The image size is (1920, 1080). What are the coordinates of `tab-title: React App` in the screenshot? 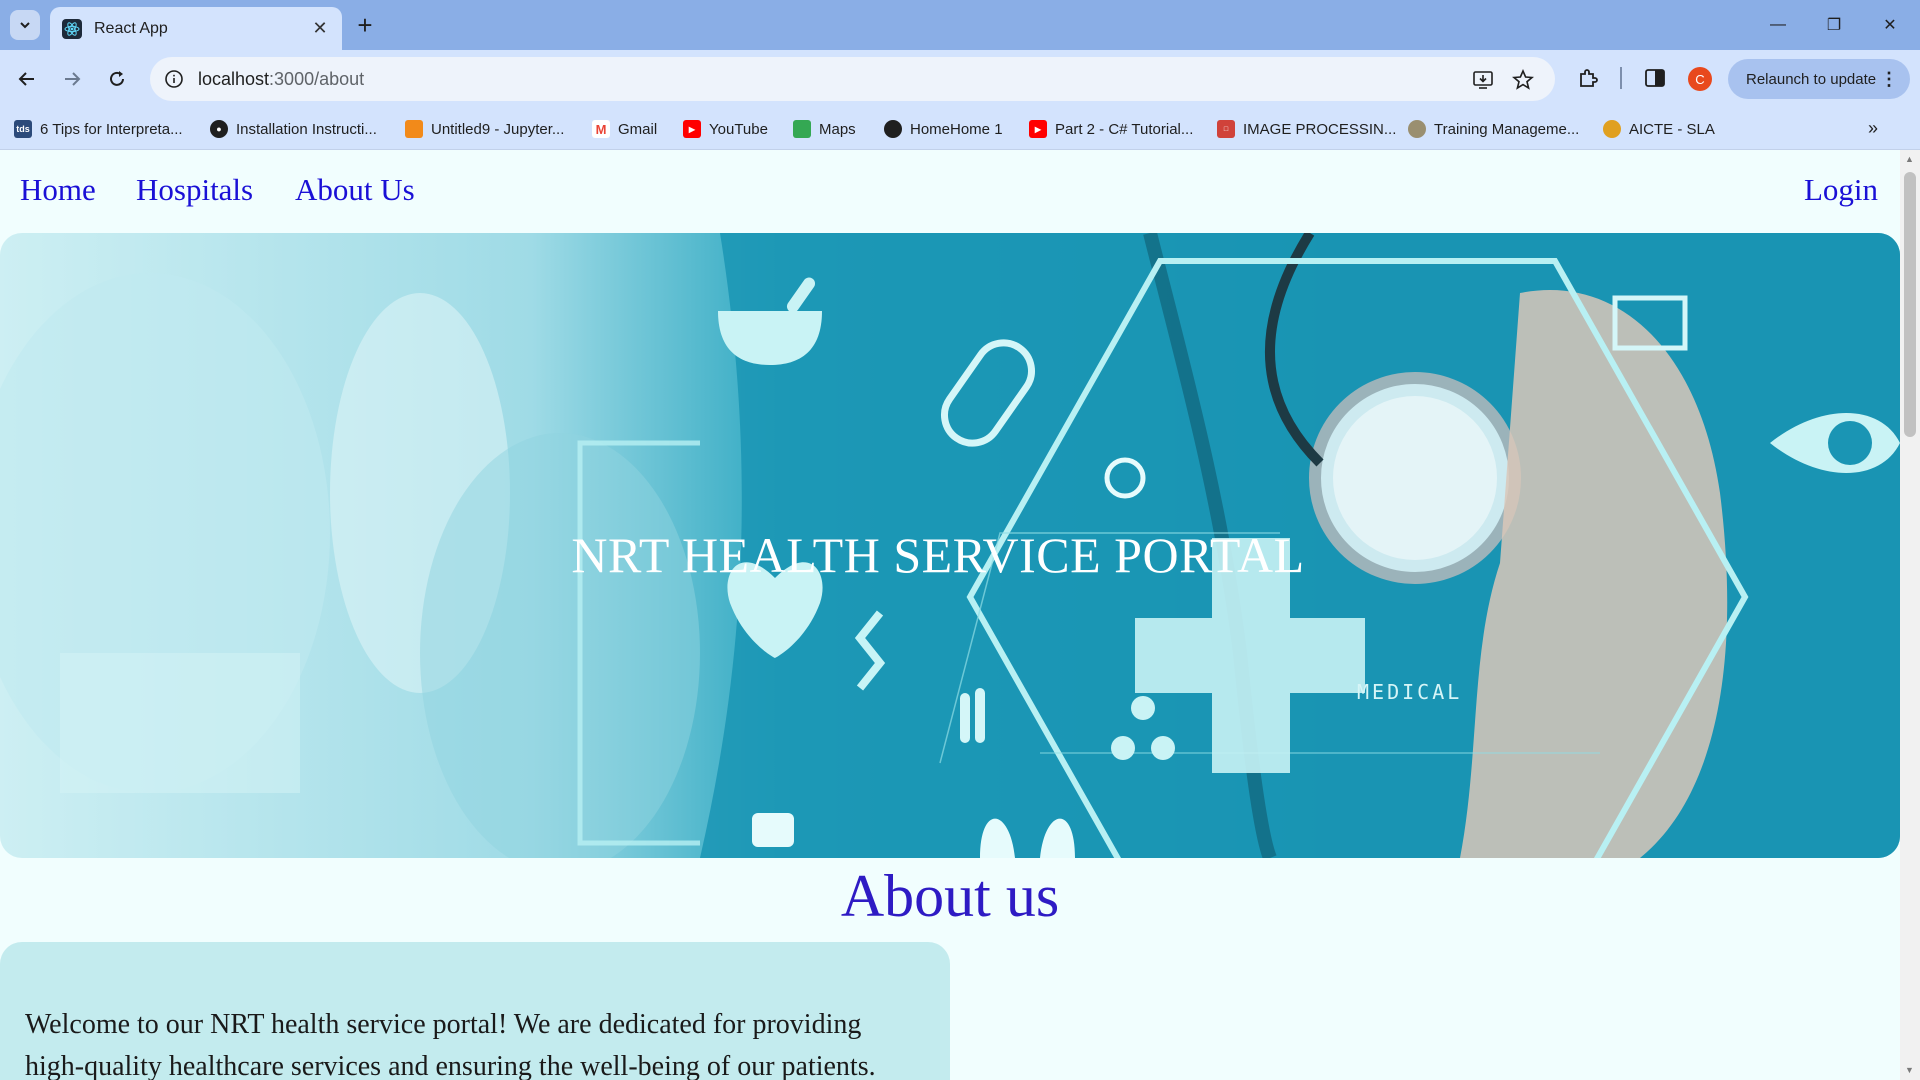 It's located at (131, 28).